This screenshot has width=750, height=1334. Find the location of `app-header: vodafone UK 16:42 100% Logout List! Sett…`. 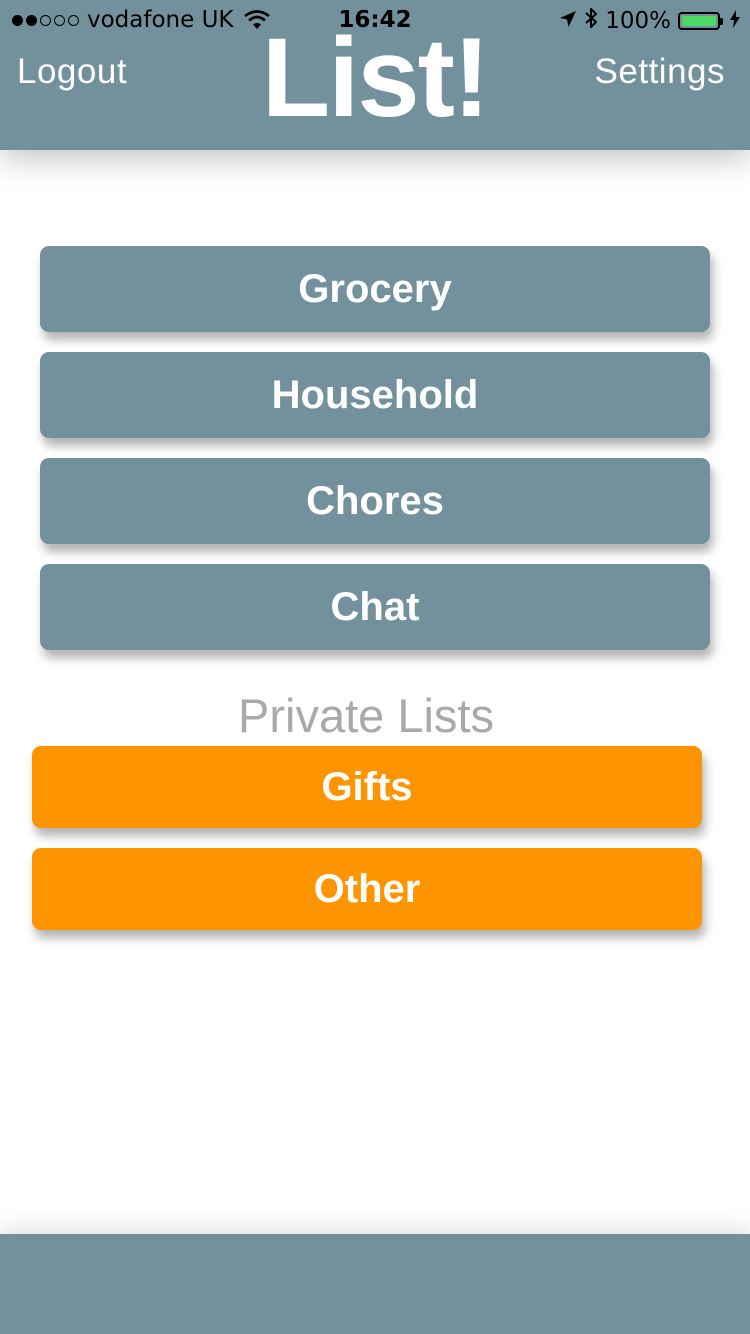

app-header: vodafone UK 16:42 100% Logout List! Sett… is located at coordinates (375, 75).